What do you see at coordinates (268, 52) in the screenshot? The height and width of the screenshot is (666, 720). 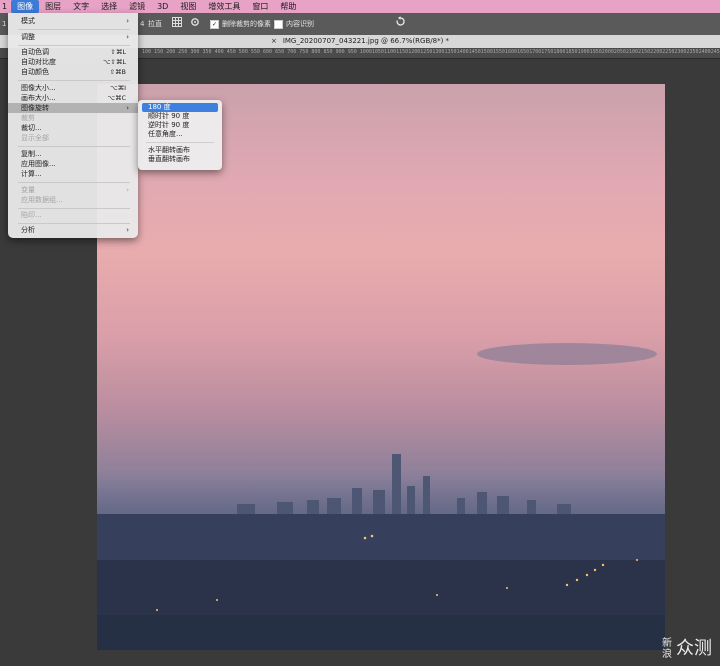 I see `ruler-tick-label: 600` at bounding box center [268, 52].